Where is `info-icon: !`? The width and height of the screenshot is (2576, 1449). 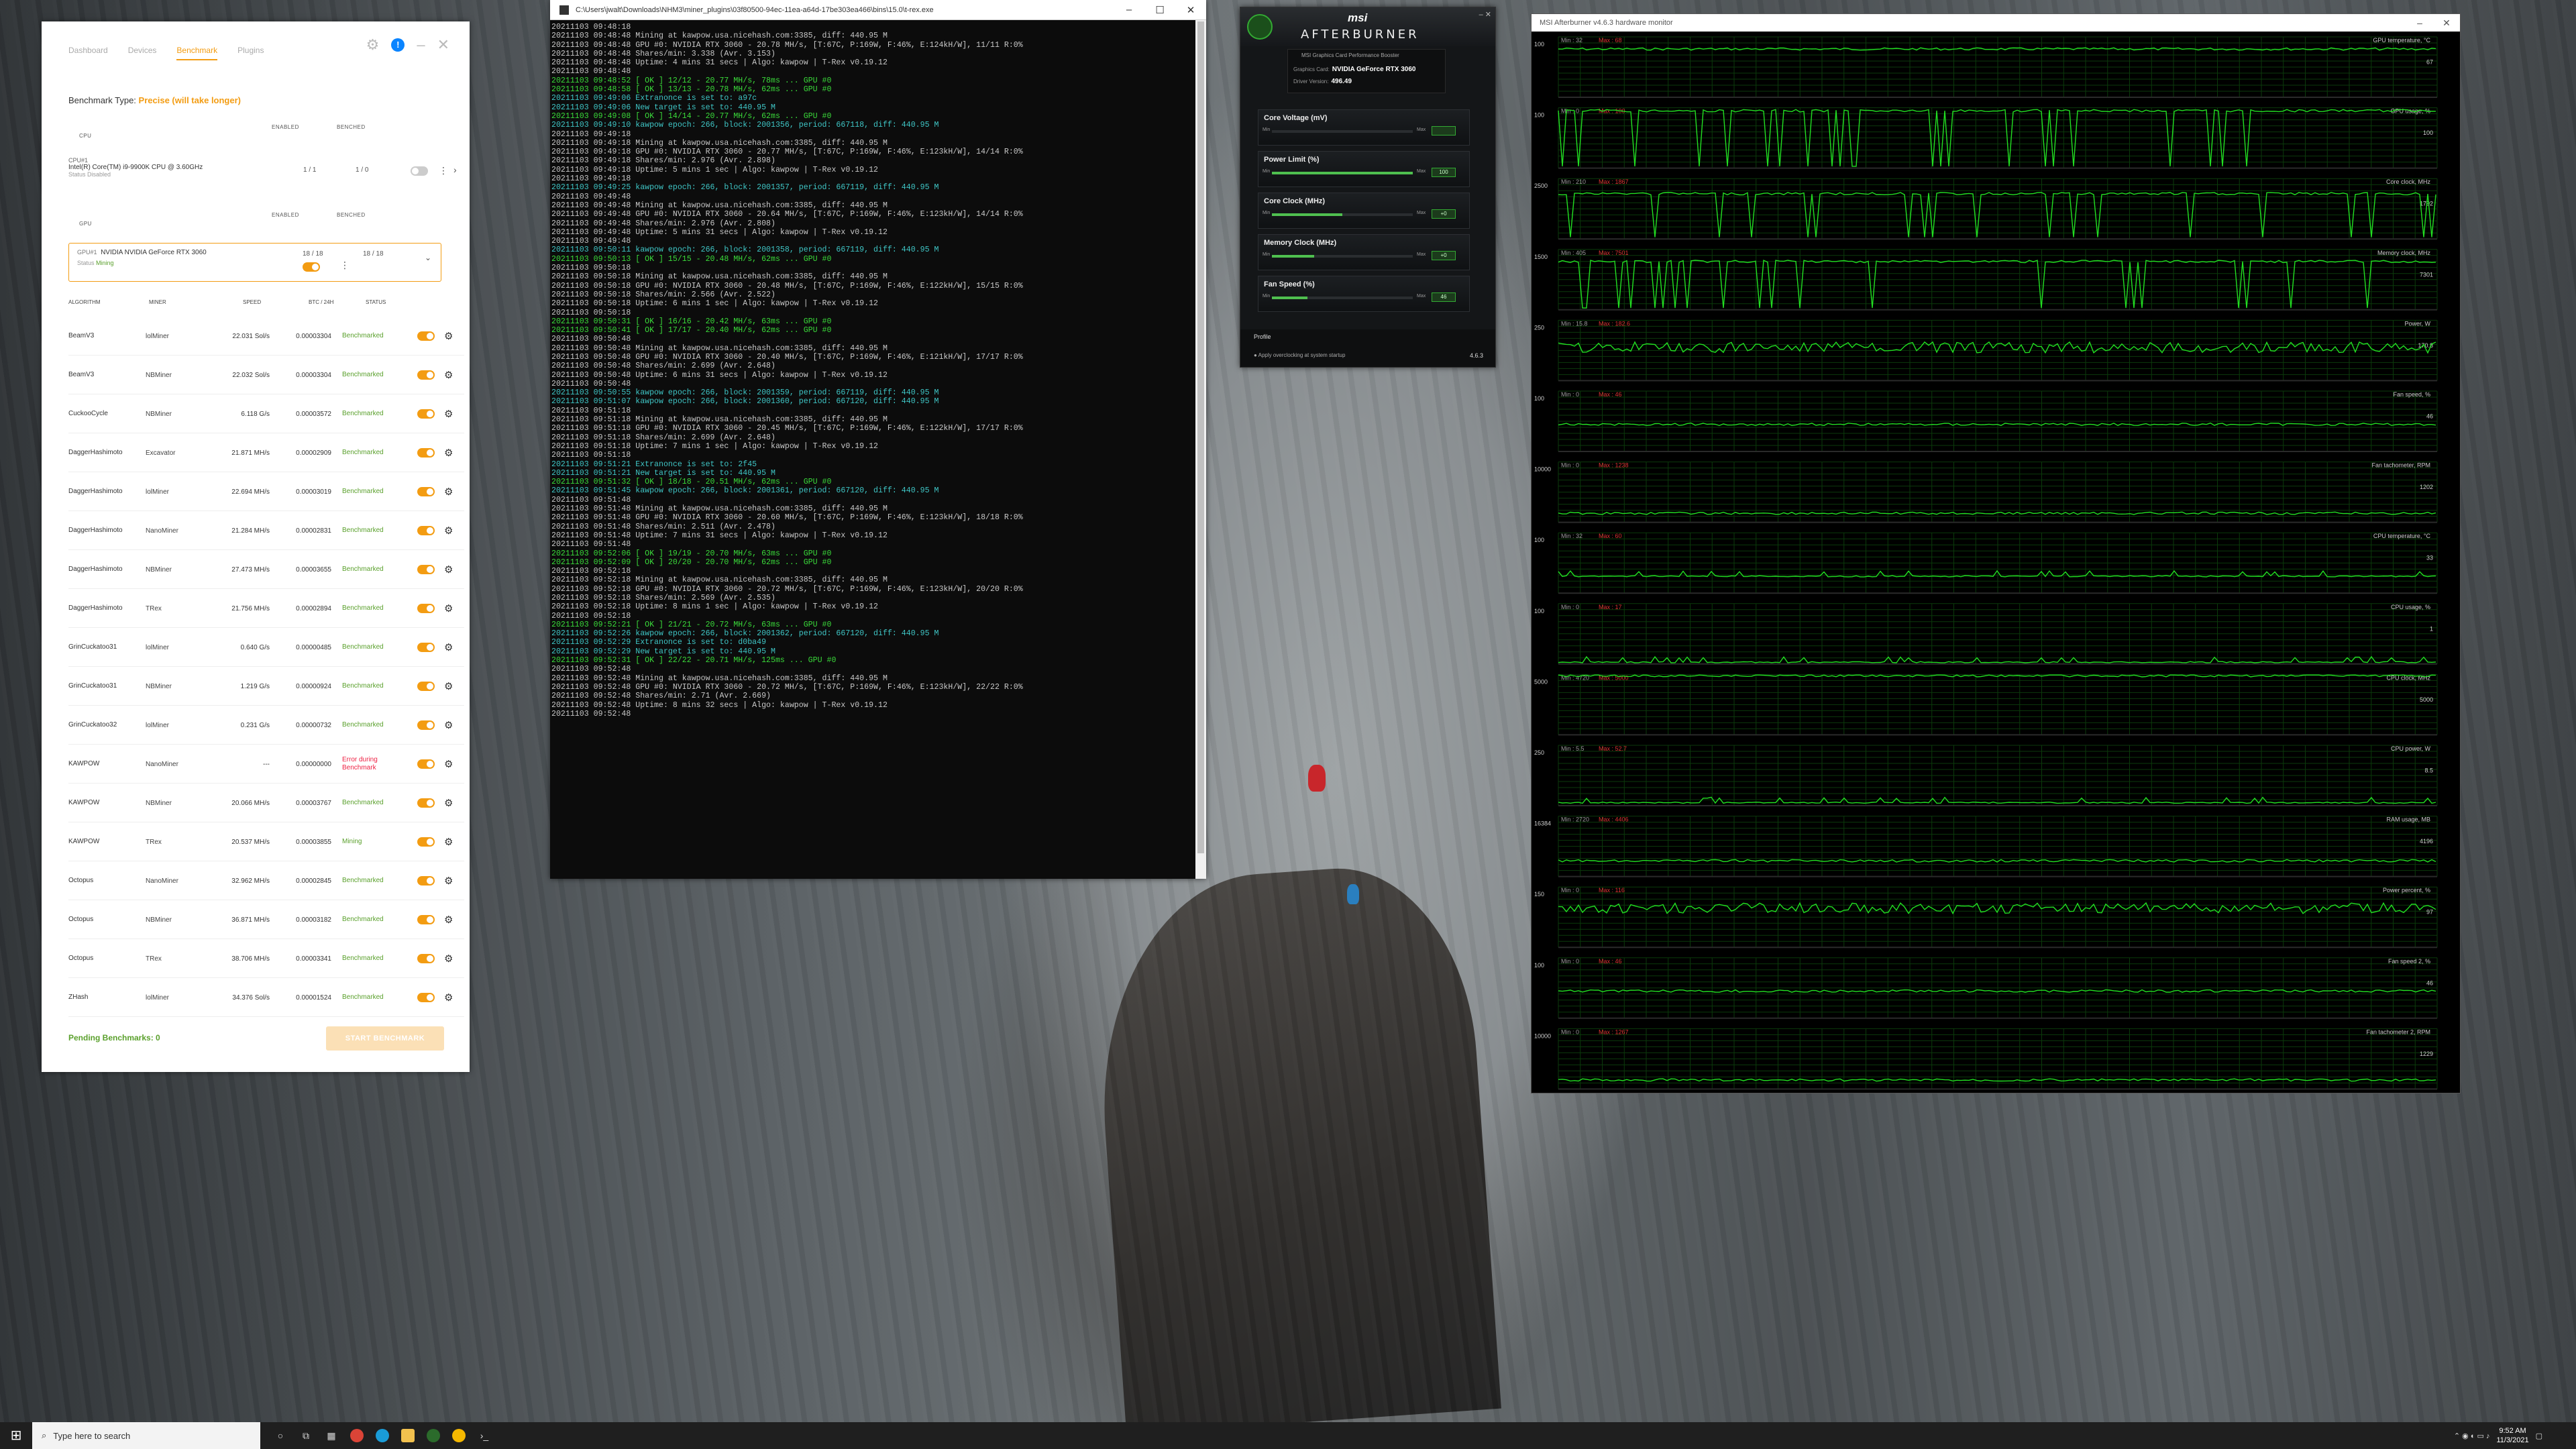 info-icon: ! is located at coordinates (398, 45).